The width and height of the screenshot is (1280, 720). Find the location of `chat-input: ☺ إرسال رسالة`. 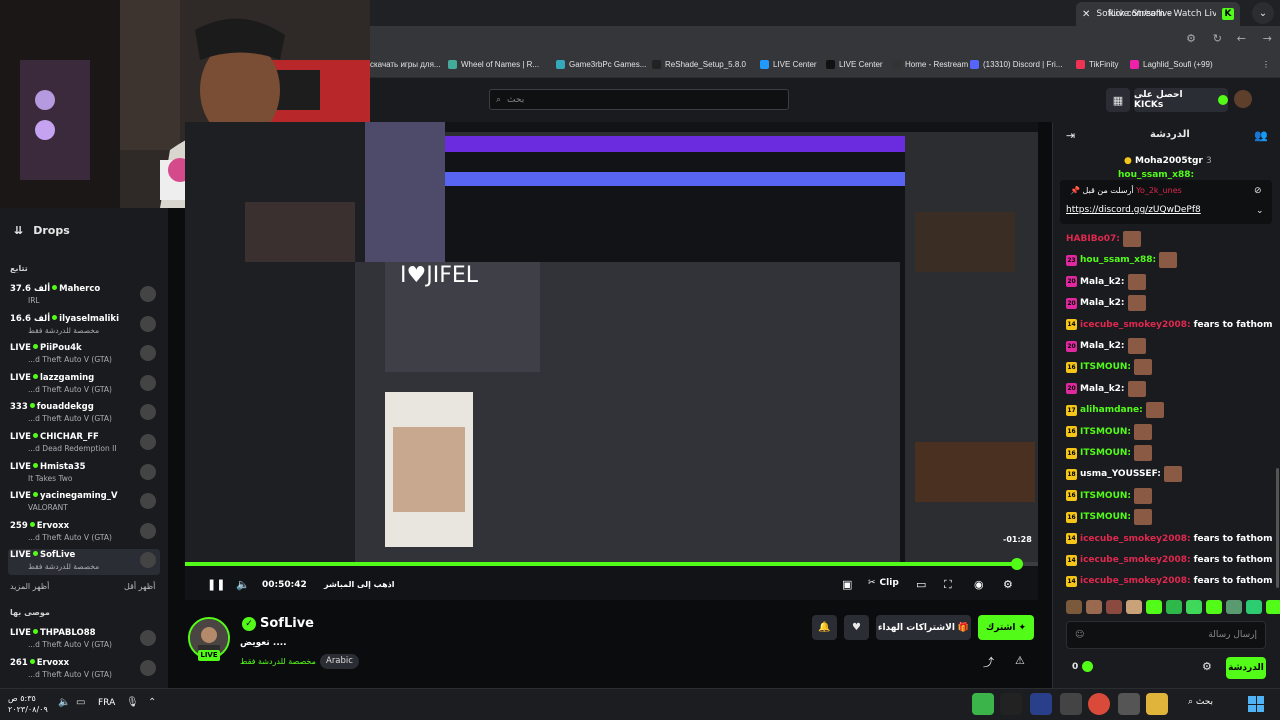

chat-input: ☺ إرسال رسالة is located at coordinates (1166, 635).